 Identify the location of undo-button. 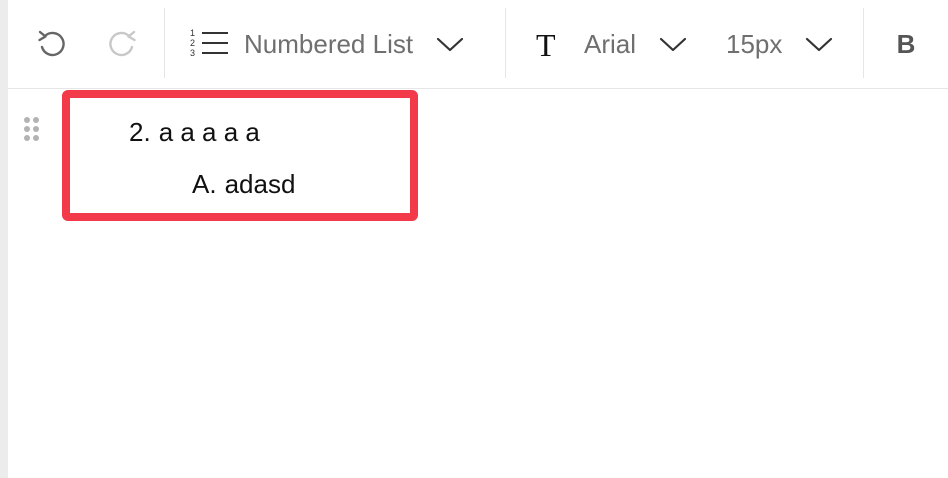
(52, 44).